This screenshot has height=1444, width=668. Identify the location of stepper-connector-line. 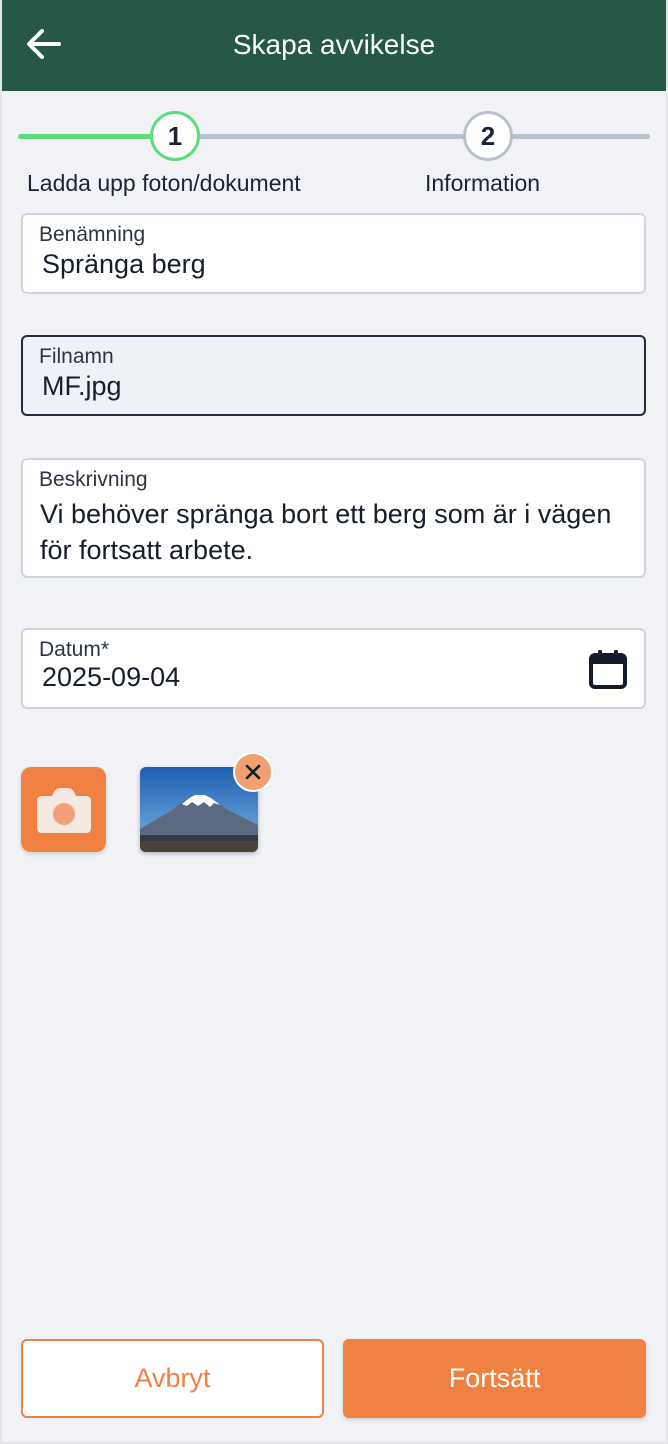
(332, 136).